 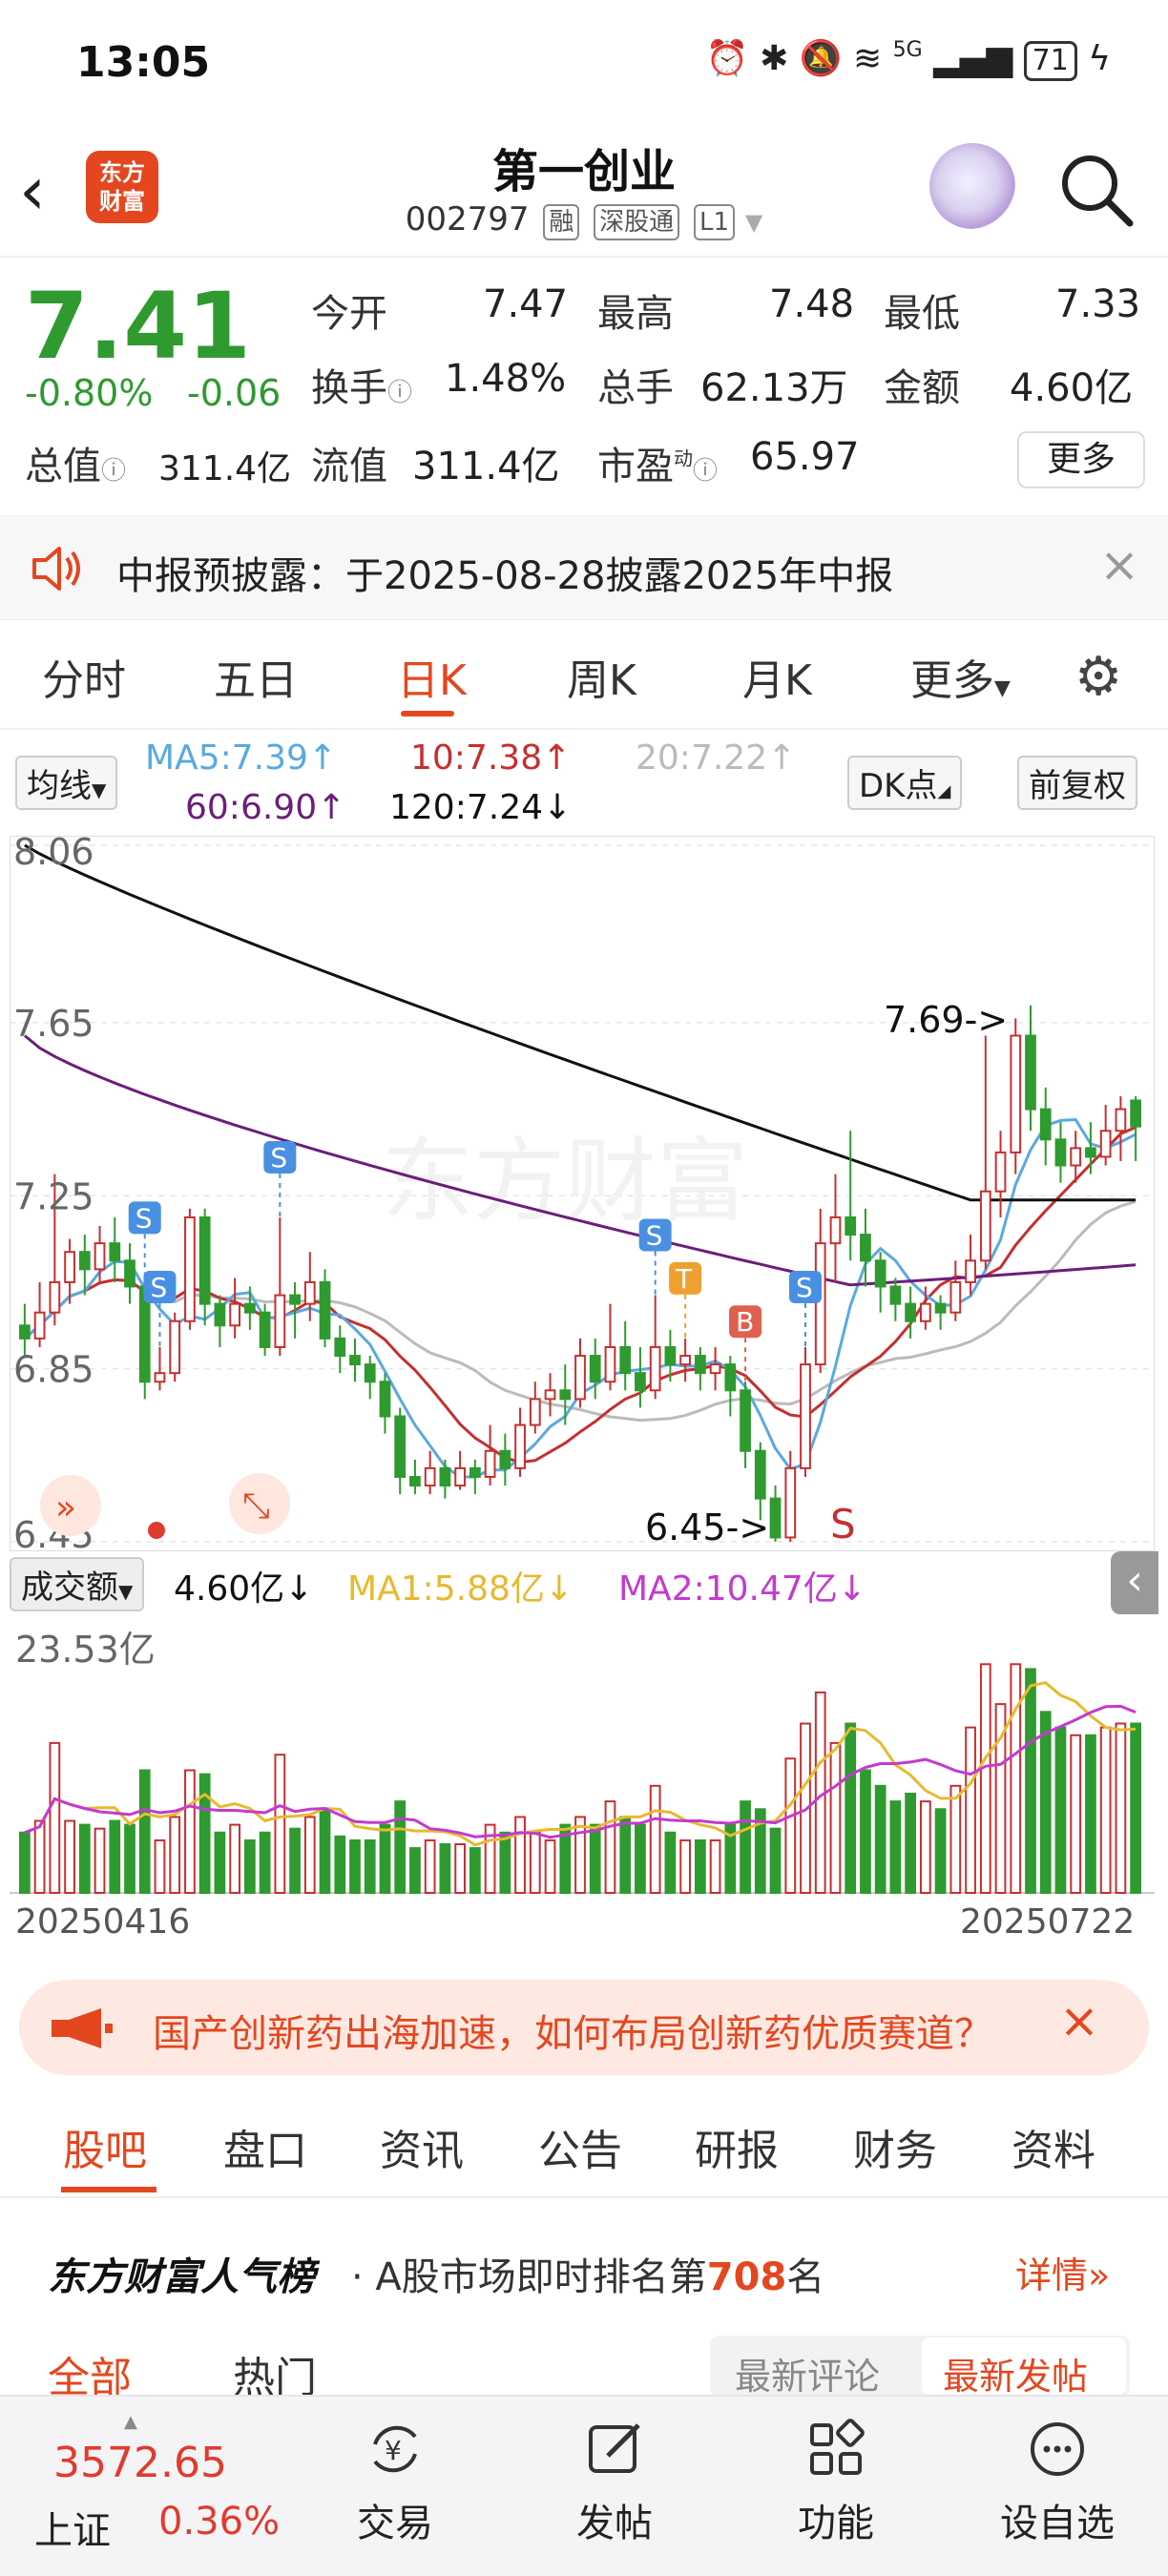 I want to click on dk-label: DK点, so click(x=898, y=786).